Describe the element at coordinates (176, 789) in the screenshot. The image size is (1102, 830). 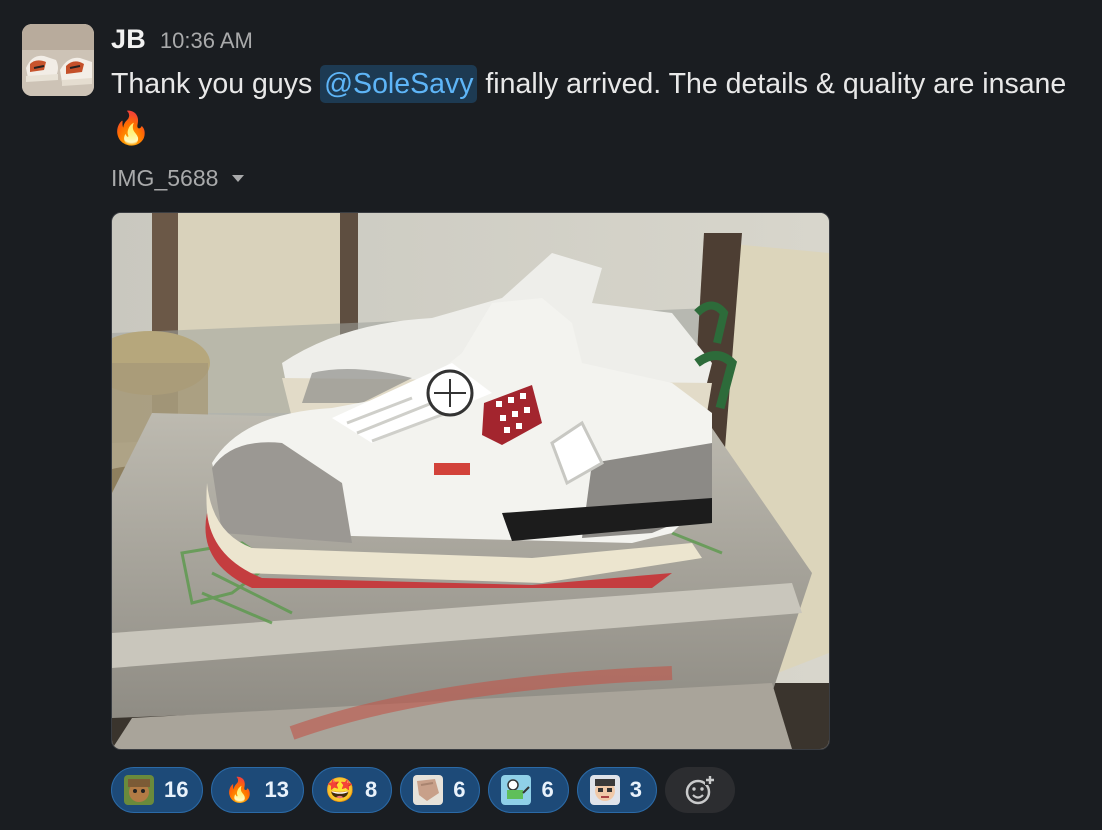
I see `reaction-count: 16` at that location.